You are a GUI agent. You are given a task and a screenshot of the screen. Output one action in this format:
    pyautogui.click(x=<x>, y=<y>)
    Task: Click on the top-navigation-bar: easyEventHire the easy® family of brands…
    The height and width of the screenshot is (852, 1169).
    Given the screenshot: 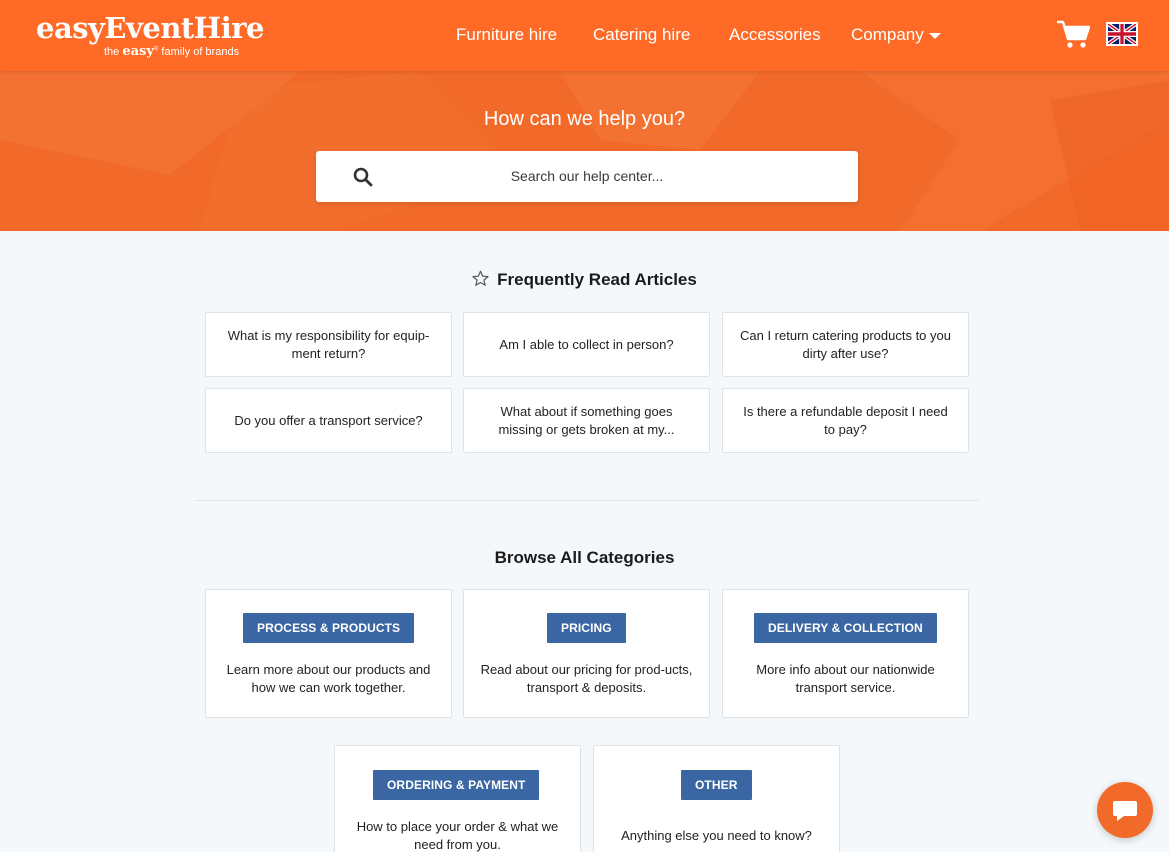 What is the action you would take?
    pyautogui.click(x=584, y=35)
    